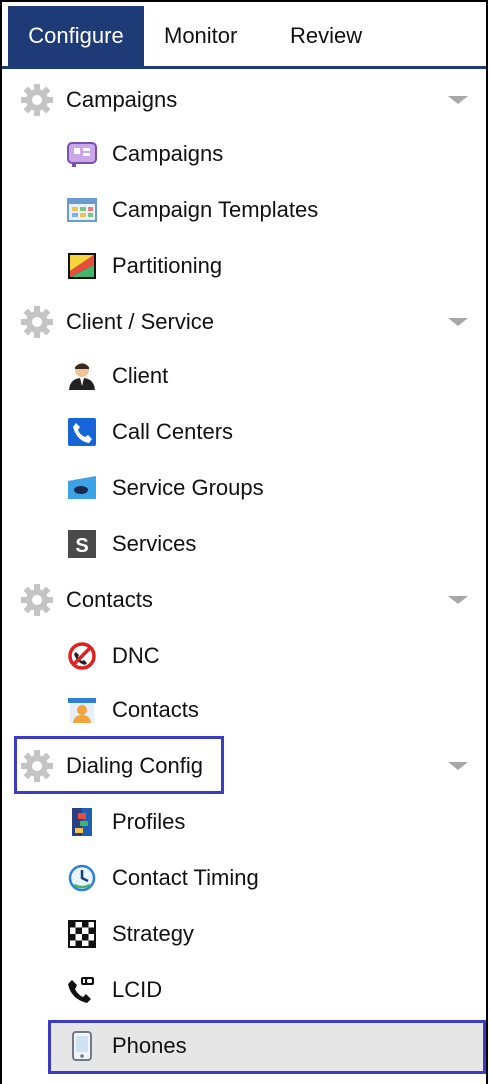 This screenshot has width=490, height=1084. I want to click on menu-item-label: LCID, so click(137, 989).